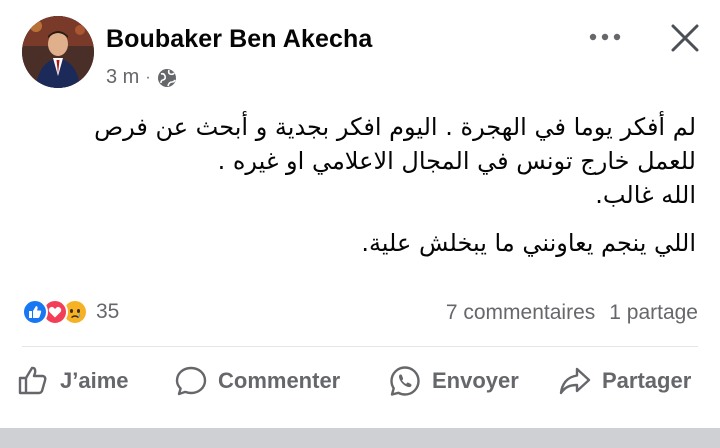 The image size is (720, 448). Describe the element at coordinates (520, 313) in the screenshot. I see `comments-count-link: 7 commentaires` at that location.